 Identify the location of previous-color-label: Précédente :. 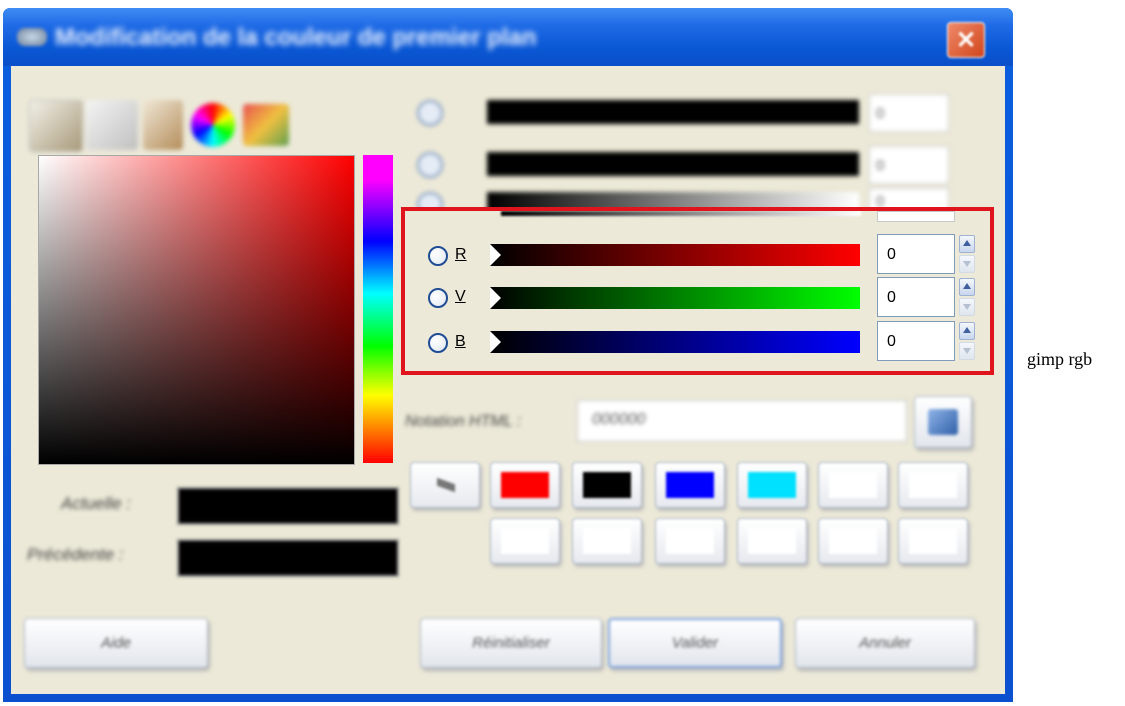
(75, 554).